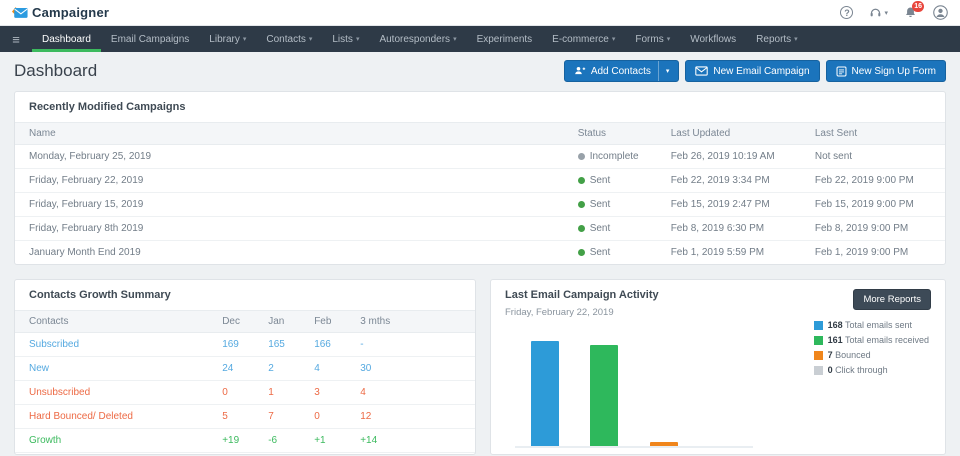 This screenshot has height=456, width=960. What do you see at coordinates (56, 70) in the screenshot?
I see `page-title: Dashboard` at bounding box center [56, 70].